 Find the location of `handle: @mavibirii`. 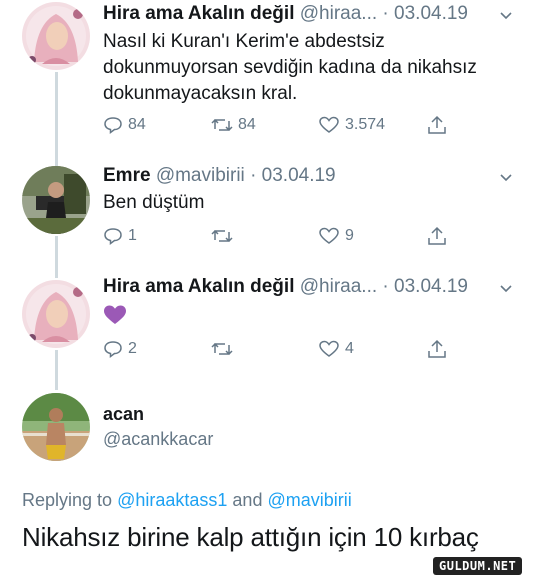

handle: @mavibirii is located at coordinates (200, 175).